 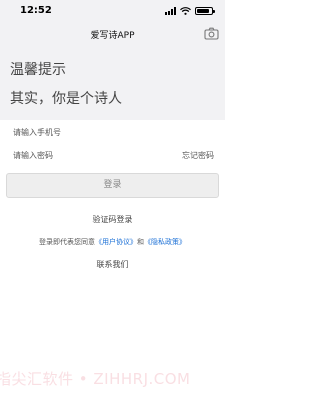 What do you see at coordinates (67, 242) in the screenshot?
I see `agreement-prefix: 登录即代表您同意` at bounding box center [67, 242].